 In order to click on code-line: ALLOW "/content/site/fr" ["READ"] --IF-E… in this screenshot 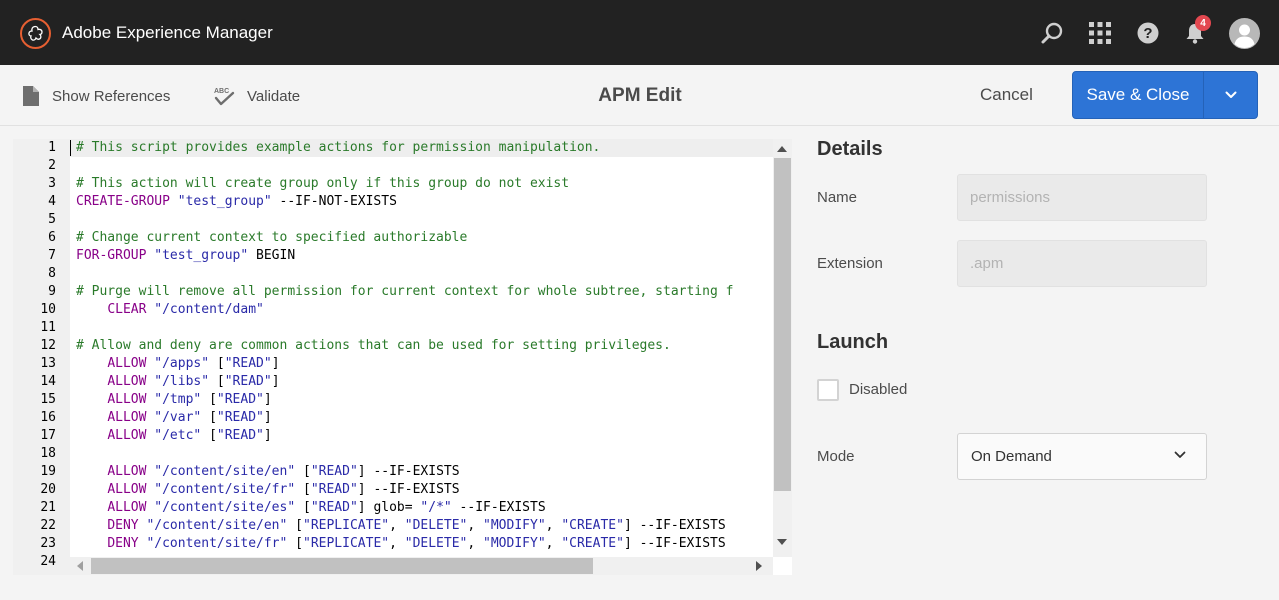, I will do `click(267, 490)`.